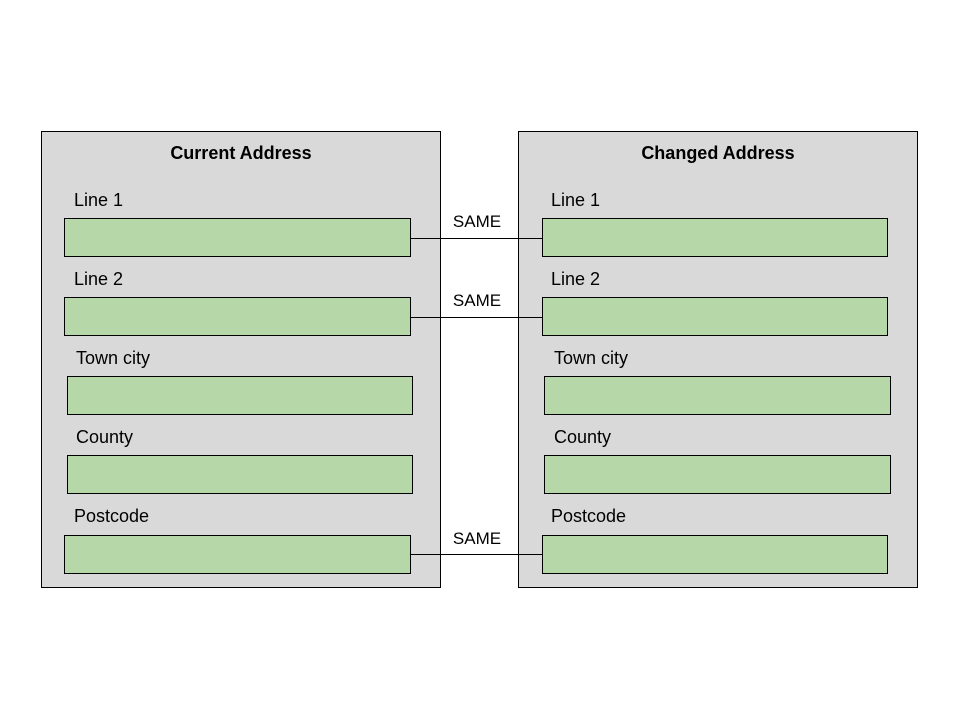 The image size is (960, 720). Describe the element at coordinates (583, 437) in the screenshot. I see `changed-county-label: County` at that location.